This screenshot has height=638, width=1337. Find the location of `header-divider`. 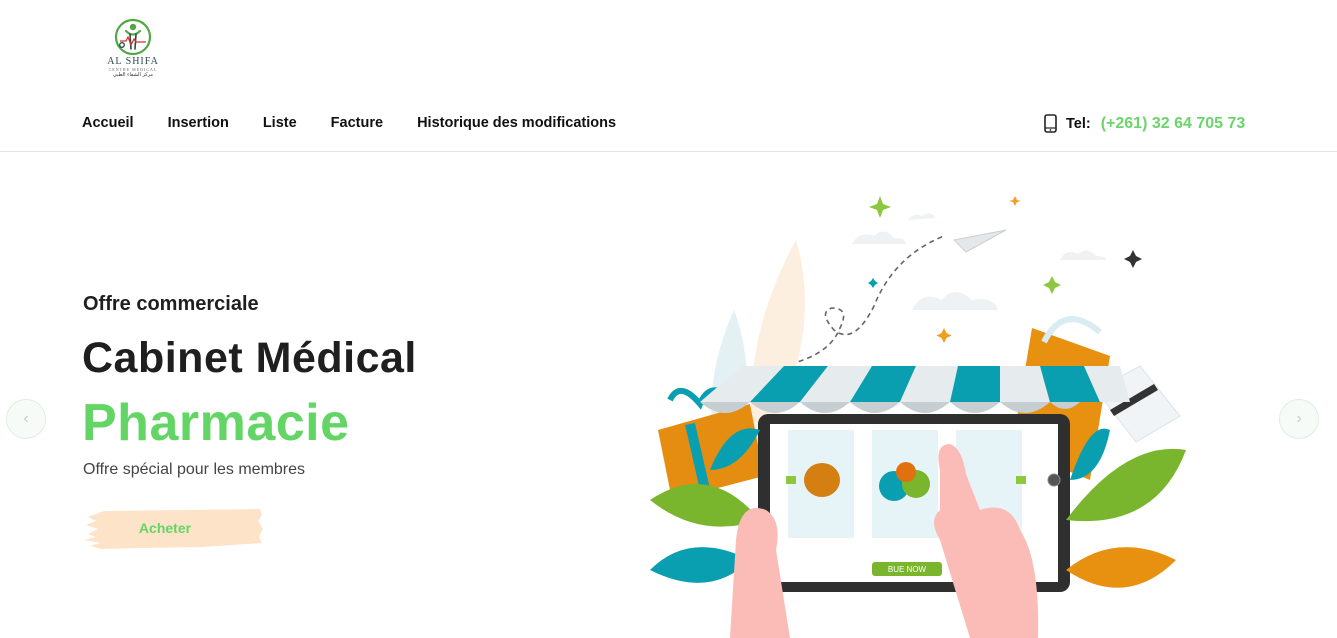

header-divider is located at coordinates (668, 151).